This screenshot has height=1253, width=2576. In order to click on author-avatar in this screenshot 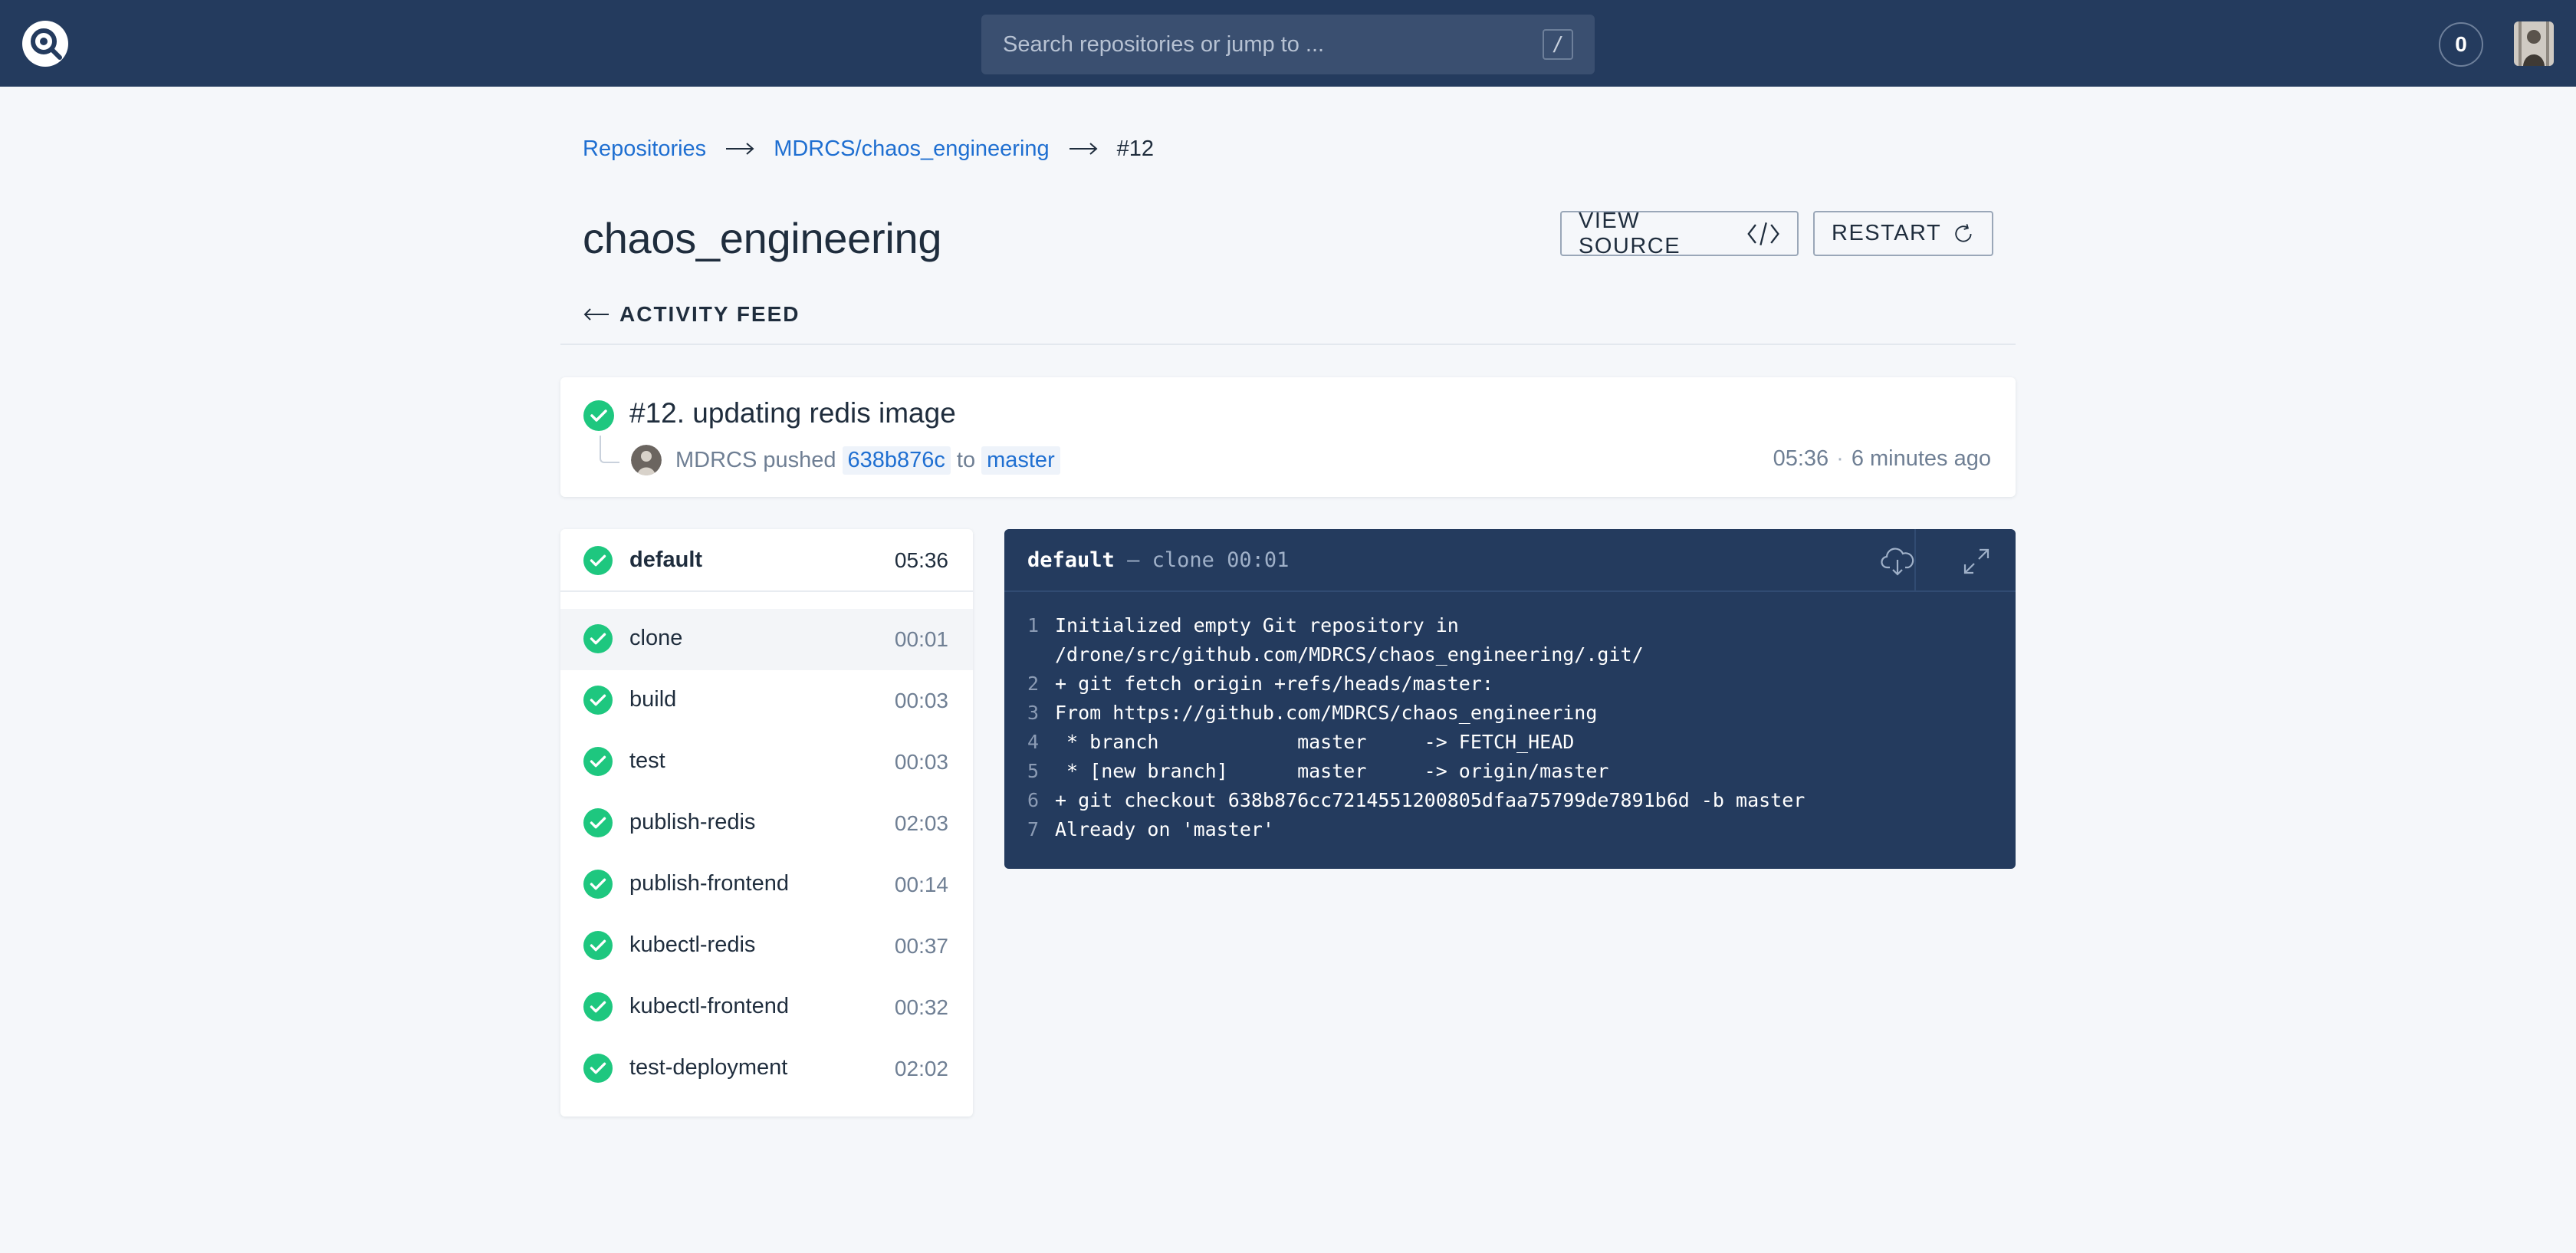, I will do `click(646, 460)`.